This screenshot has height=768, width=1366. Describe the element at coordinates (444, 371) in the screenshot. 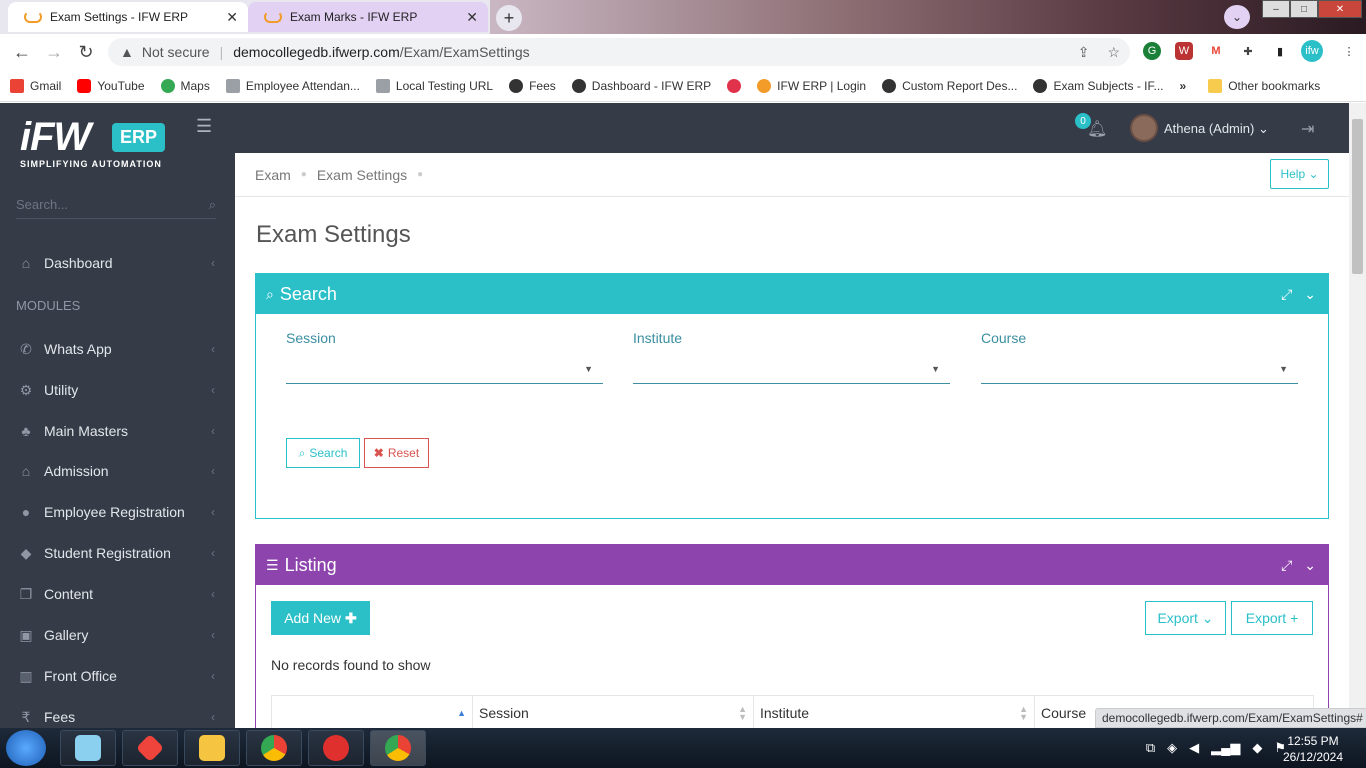

I see `session-select: ▼` at that location.